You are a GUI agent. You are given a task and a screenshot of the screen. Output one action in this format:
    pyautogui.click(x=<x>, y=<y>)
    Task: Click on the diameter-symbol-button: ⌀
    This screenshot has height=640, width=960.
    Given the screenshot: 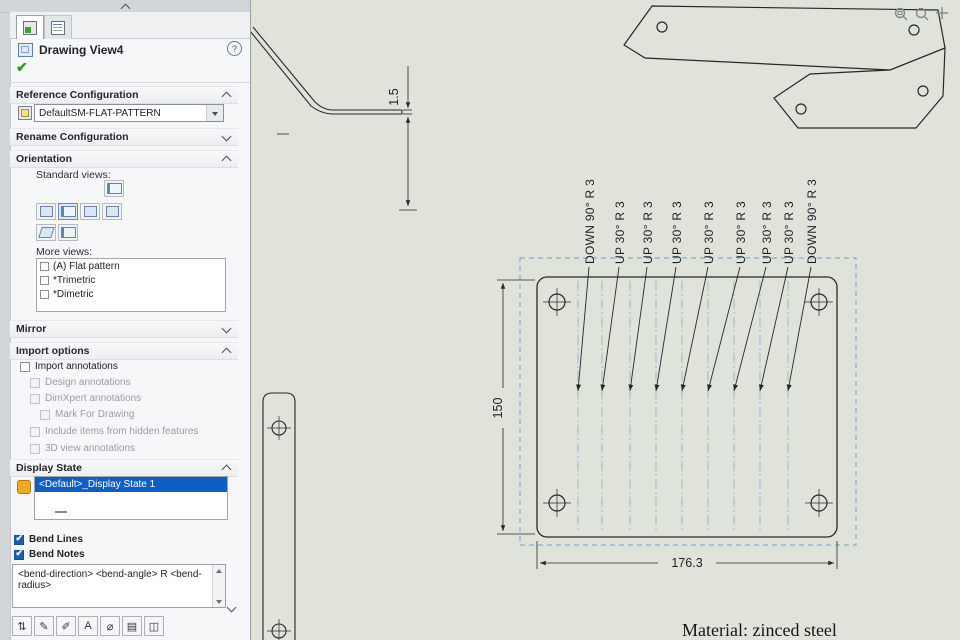 What is the action you would take?
    pyautogui.click(x=110, y=626)
    